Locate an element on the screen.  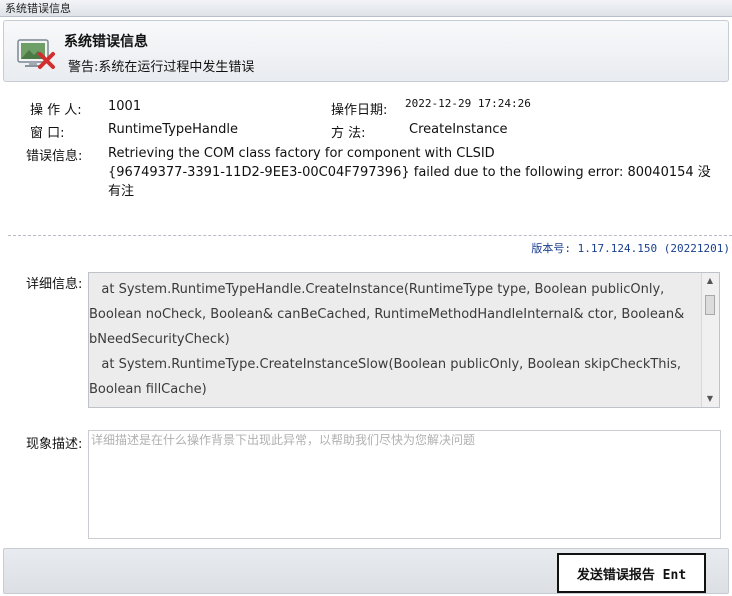
method-value: CreateInstance is located at coordinates (458, 129).